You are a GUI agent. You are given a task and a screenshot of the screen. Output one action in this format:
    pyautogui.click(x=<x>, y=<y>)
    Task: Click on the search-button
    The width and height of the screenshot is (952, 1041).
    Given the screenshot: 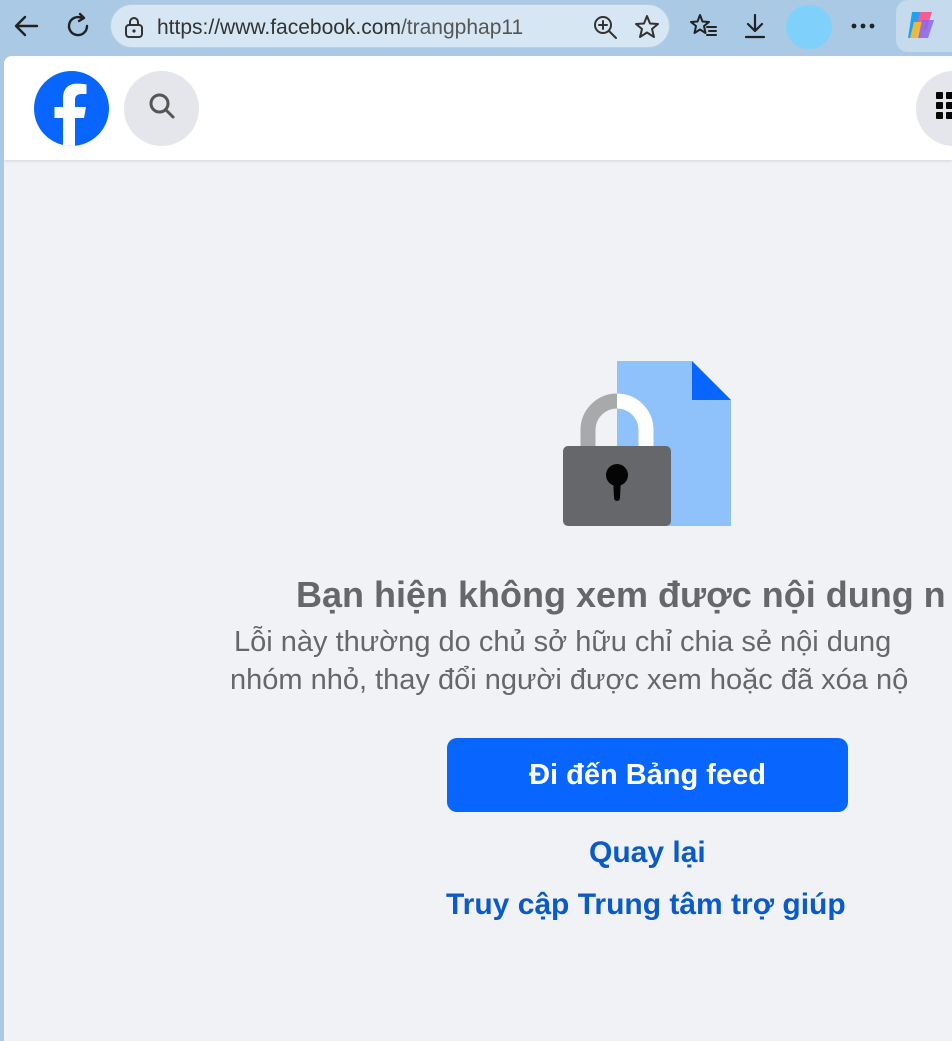 What is the action you would take?
    pyautogui.click(x=161, y=108)
    